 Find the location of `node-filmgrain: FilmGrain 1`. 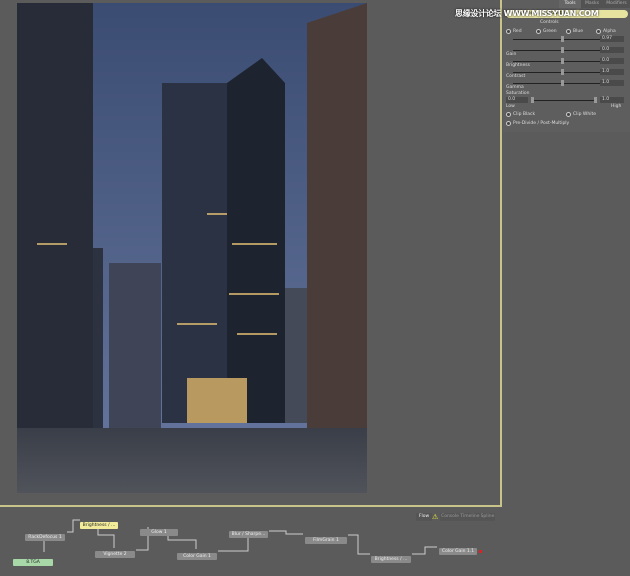

node-filmgrain: FilmGrain 1 is located at coordinates (326, 540).